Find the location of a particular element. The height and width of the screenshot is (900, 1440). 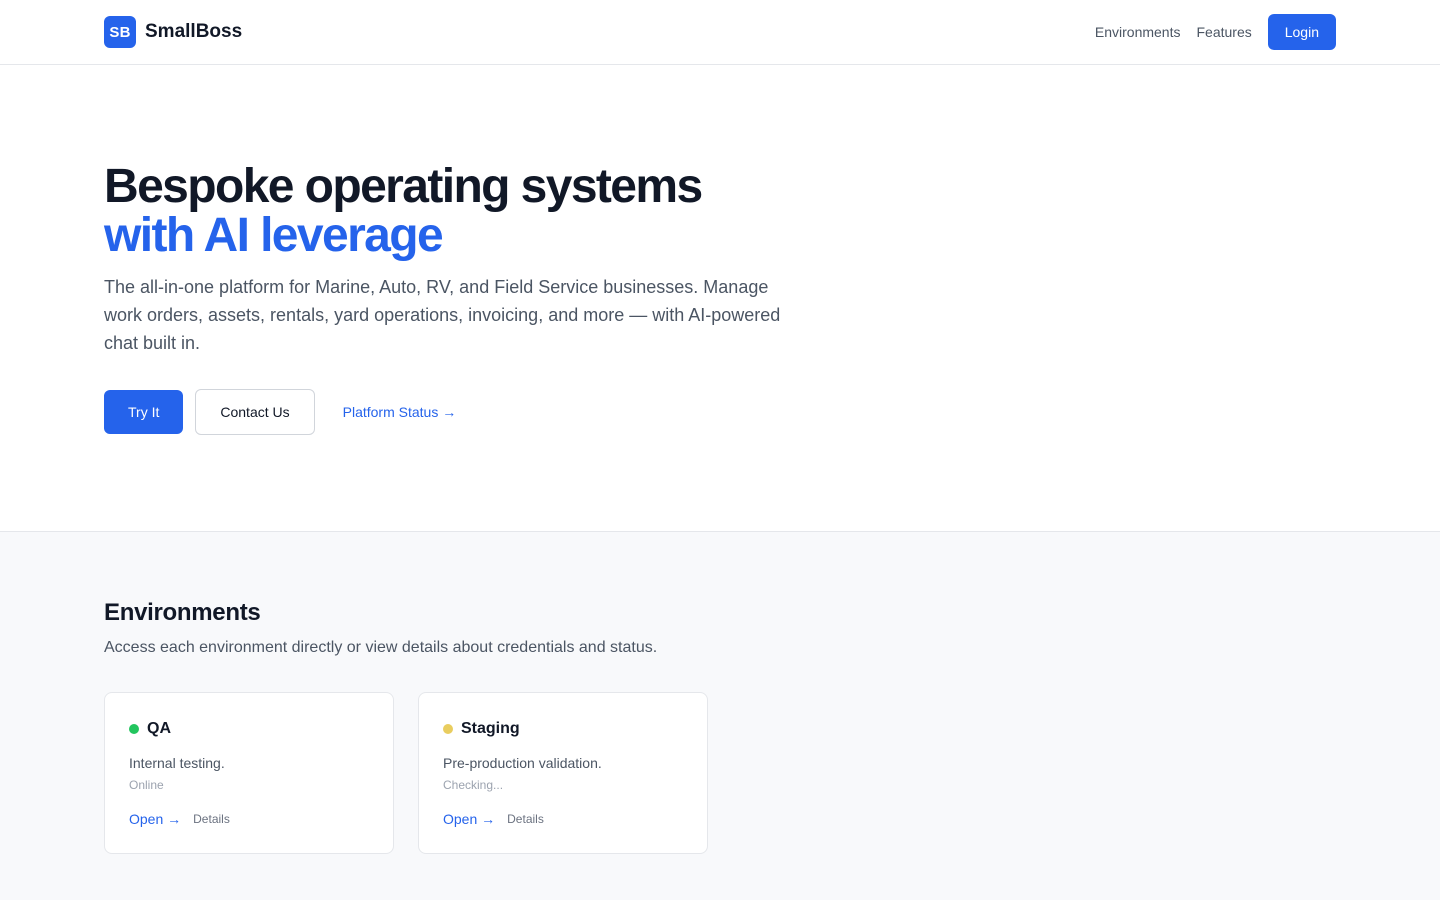

details-staging-link: Details is located at coordinates (525, 819).